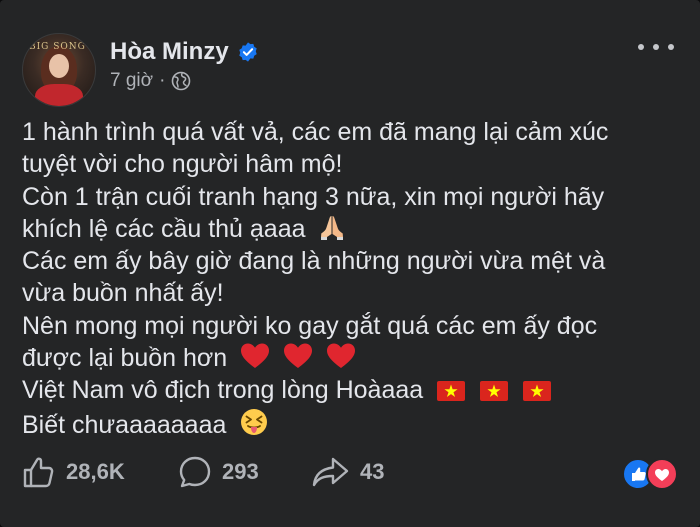  I want to click on avatar-dress, so click(59, 95).